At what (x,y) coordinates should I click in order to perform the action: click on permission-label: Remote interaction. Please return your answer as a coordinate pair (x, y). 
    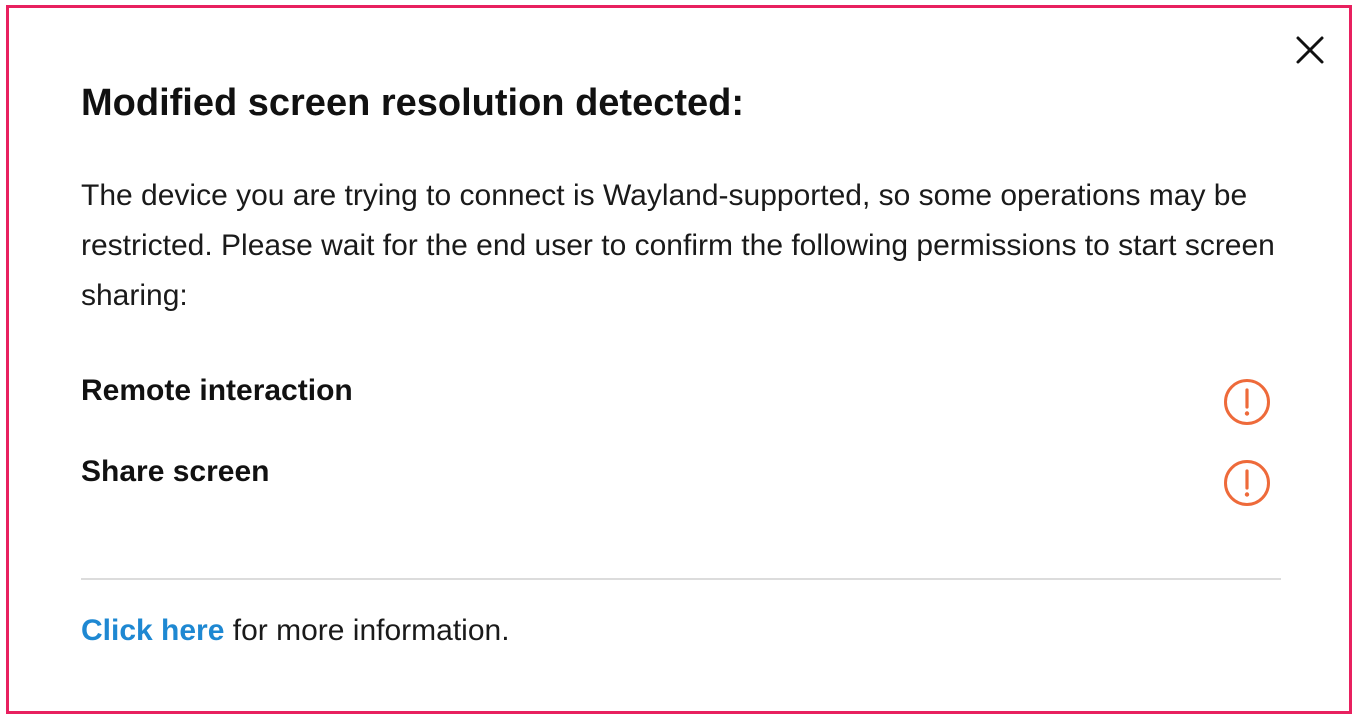
    Looking at the image, I should click on (217, 390).